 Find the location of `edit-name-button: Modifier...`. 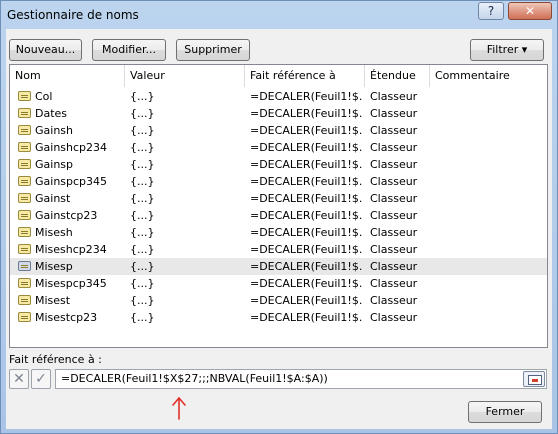

edit-name-button: Modifier... is located at coordinates (129, 50).